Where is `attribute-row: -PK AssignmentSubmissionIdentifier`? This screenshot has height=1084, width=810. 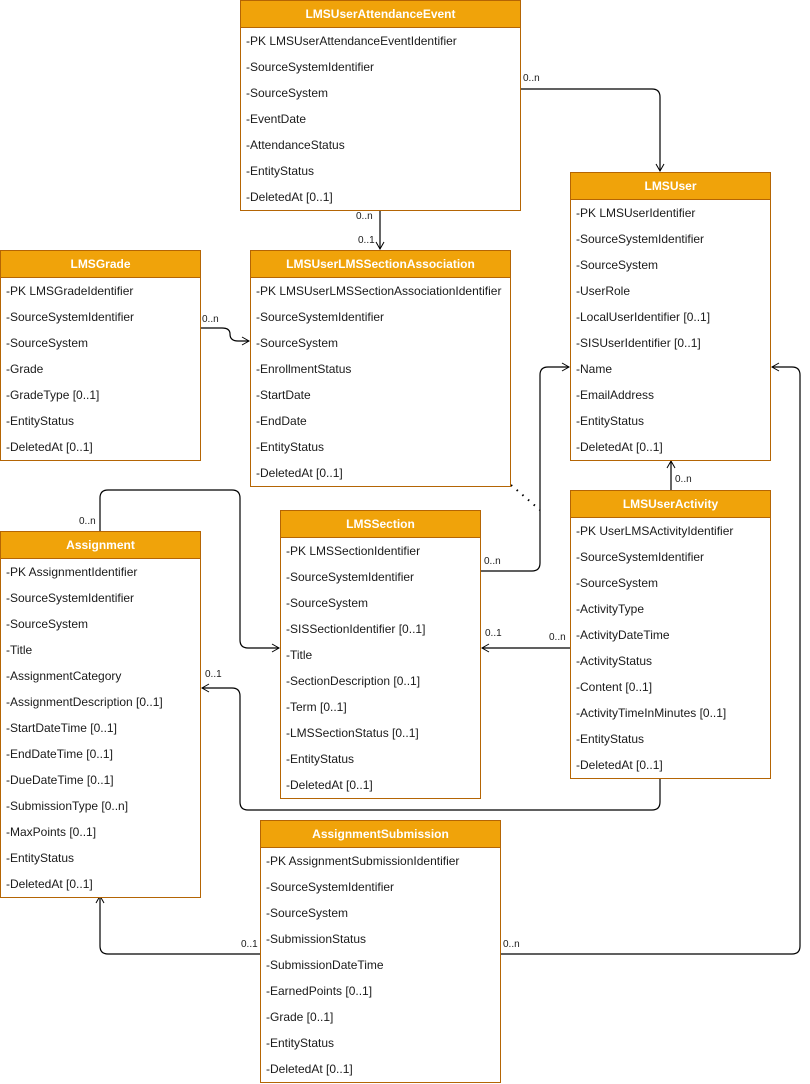
attribute-row: -PK AssignmentSubmissionIdentifier is located at coordinates (363, 861).